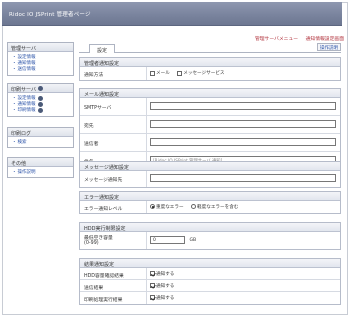 This screenshot has width=350, height=317. Describe the element at coordinates (41, 69) in the screenshot. I see `sidebar-item-management-send: ・送信情報` at that location.